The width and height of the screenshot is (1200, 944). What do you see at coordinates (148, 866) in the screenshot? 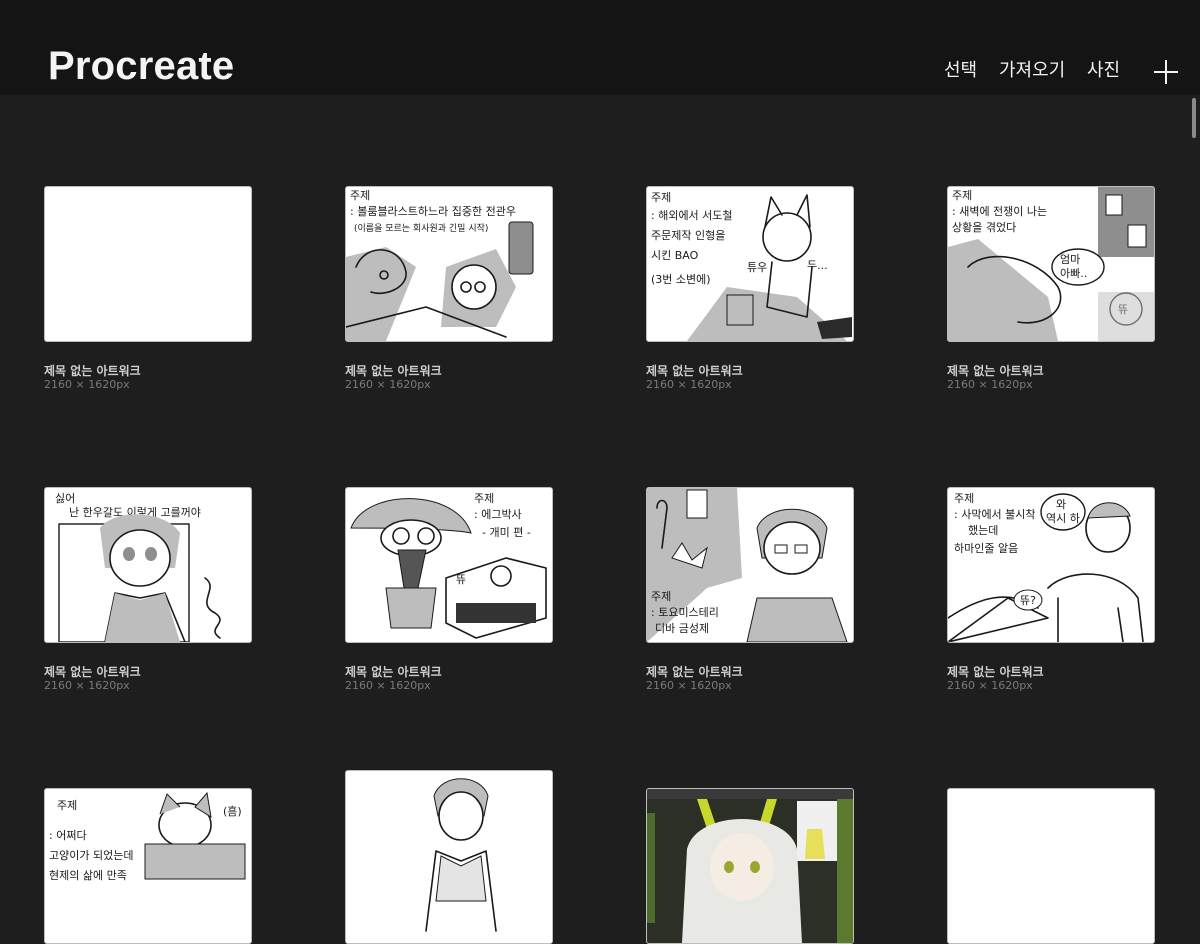
I see `artwork-thumbnail: 주제 : 어쩌다 고양이가 되었는데 현제의 삶에 만족 (흠)` at bounding box center [148, 866].